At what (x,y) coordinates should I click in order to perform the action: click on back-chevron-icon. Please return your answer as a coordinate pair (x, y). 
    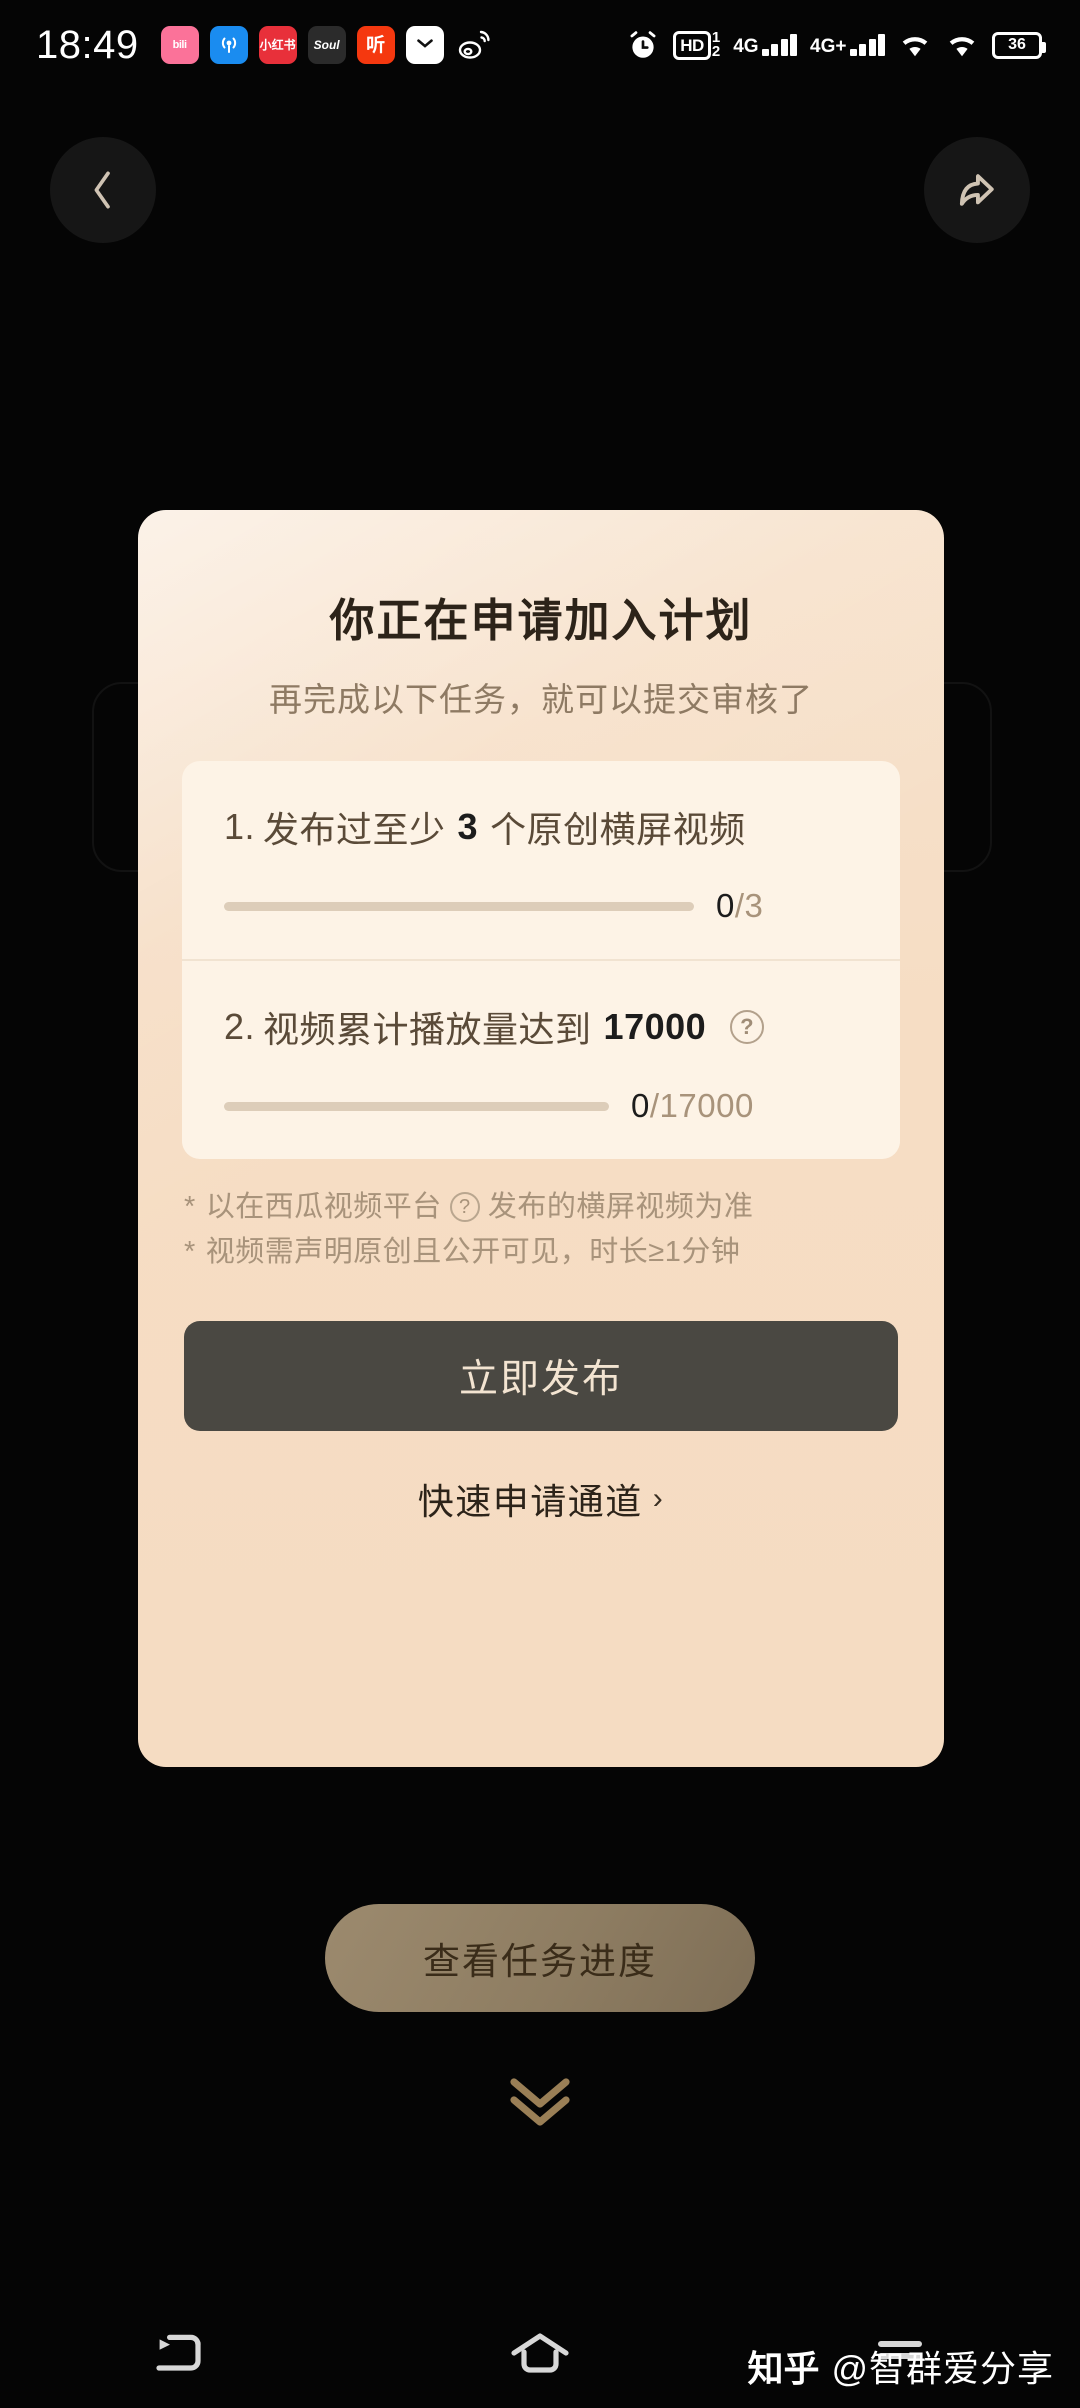
    Looking at the image, I should click on (102, 190).